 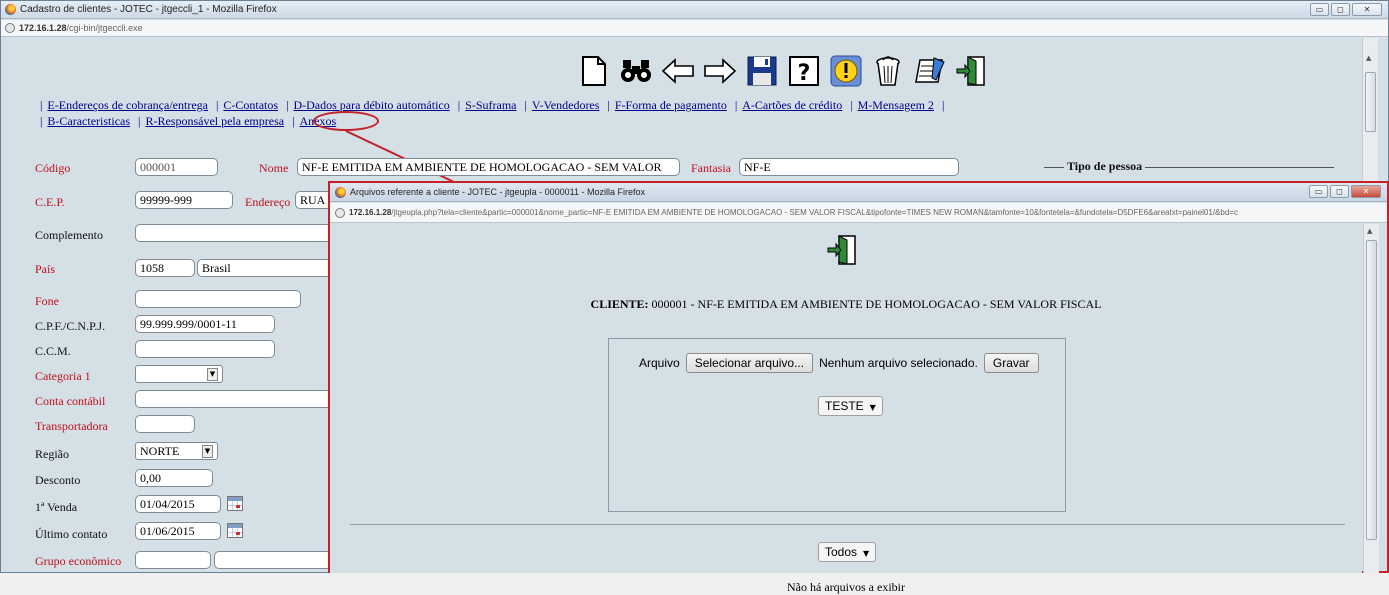 I want to click on ccm-label: C.C.M., so click(x=53, y=351).